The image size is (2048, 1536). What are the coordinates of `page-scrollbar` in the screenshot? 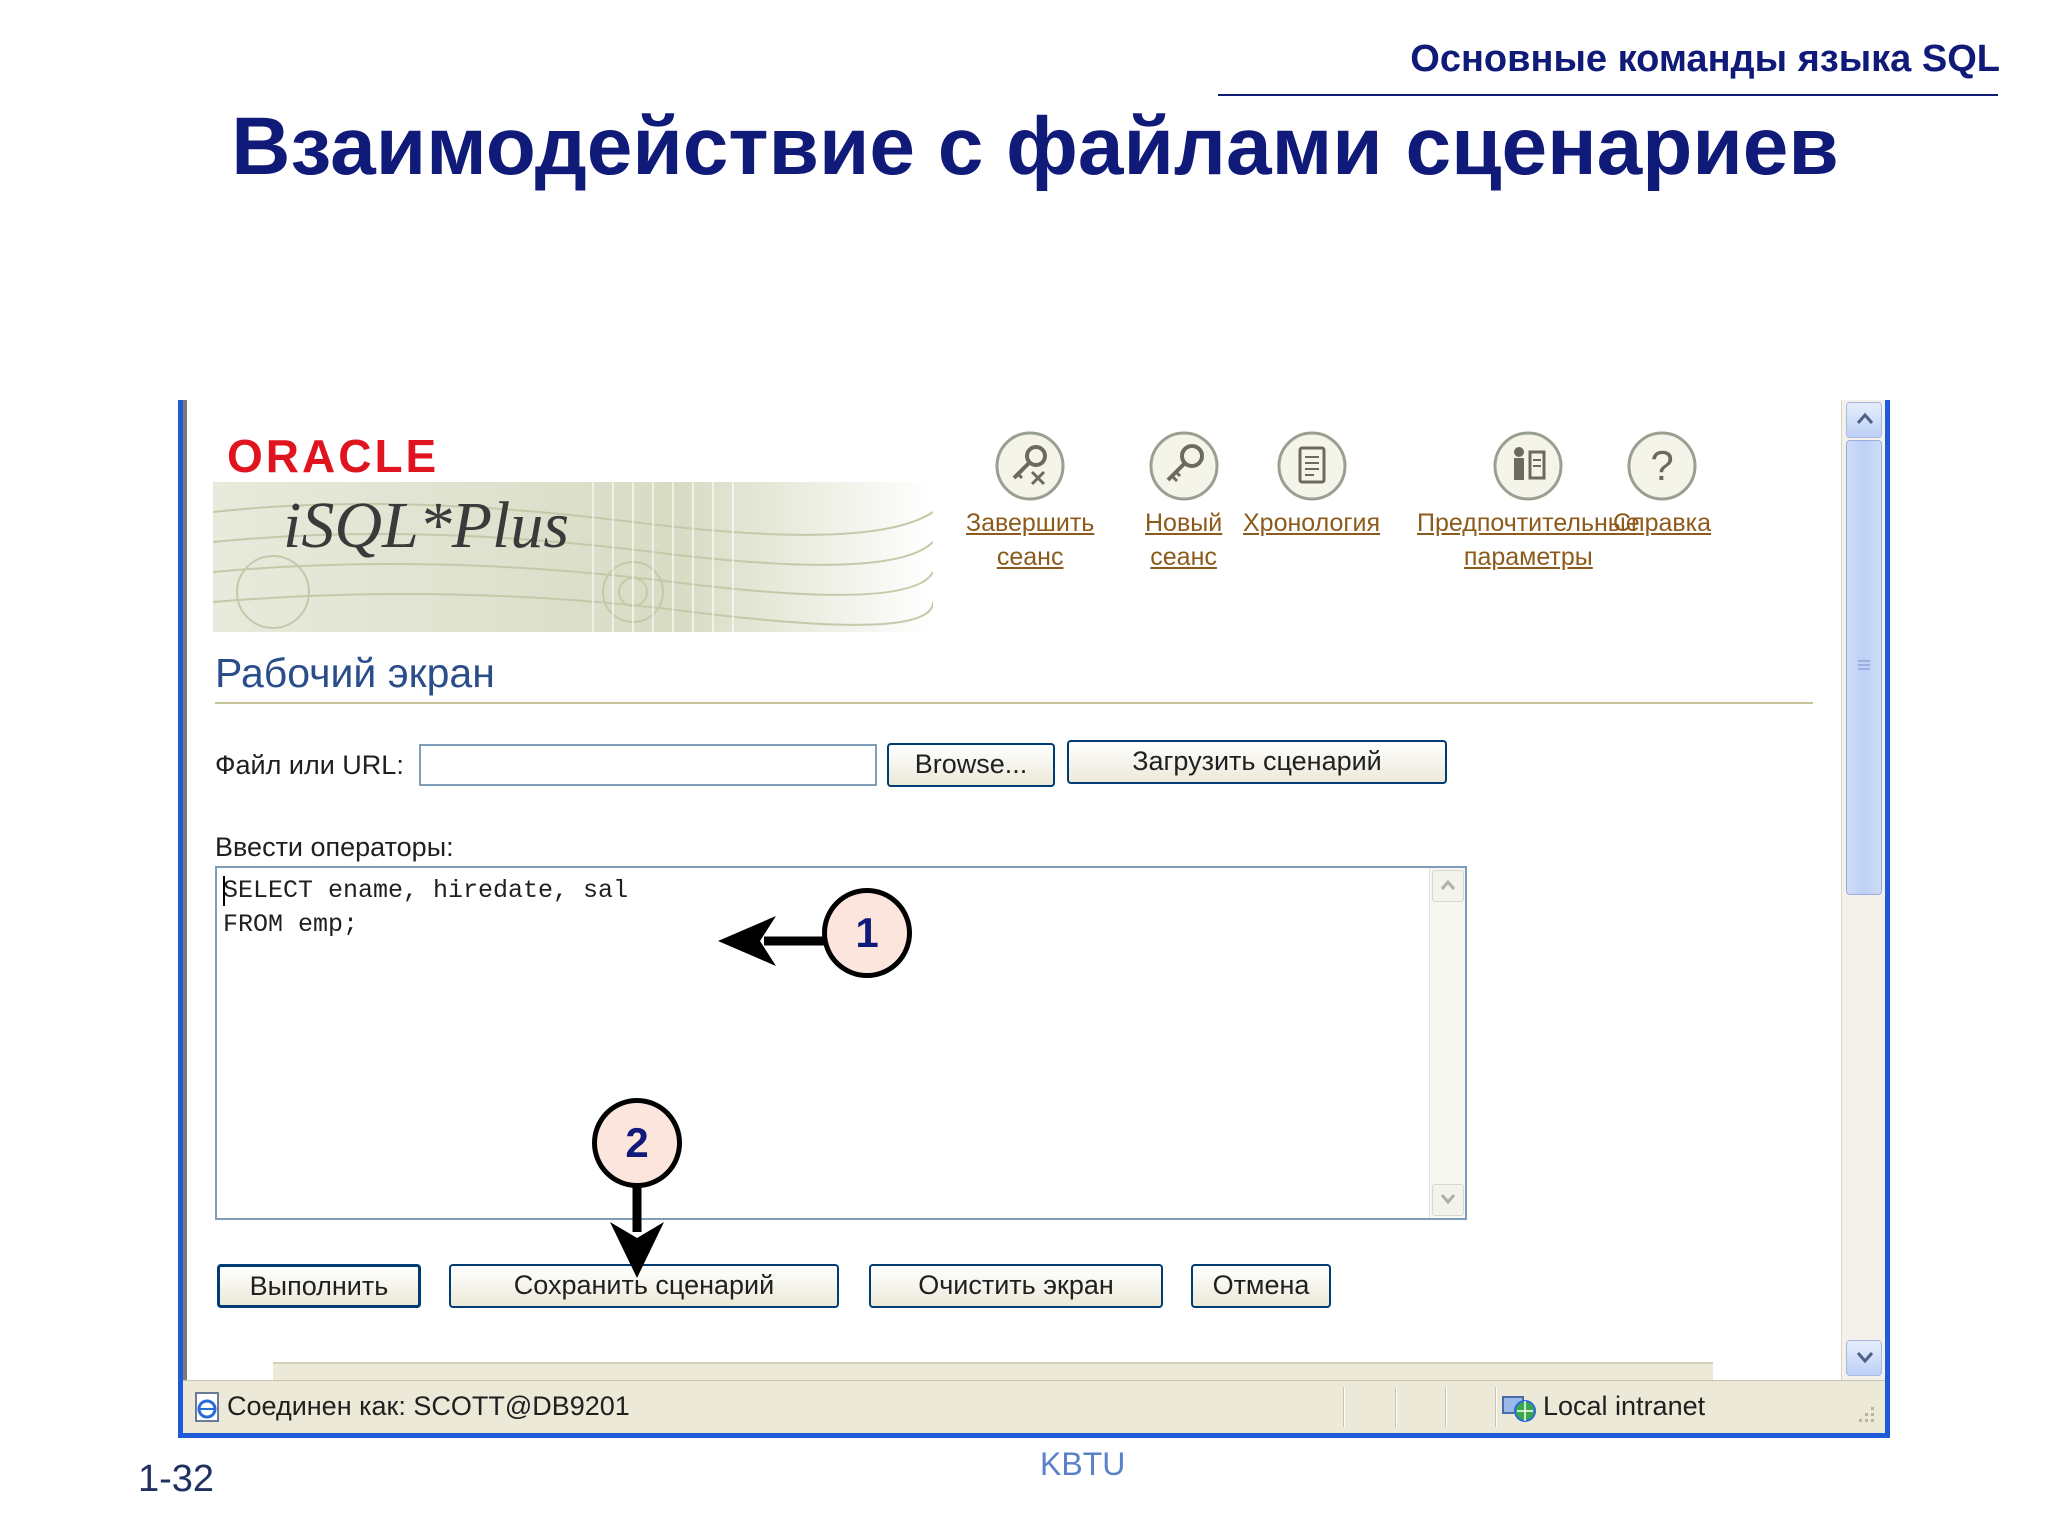 It's located at (1863, 890).